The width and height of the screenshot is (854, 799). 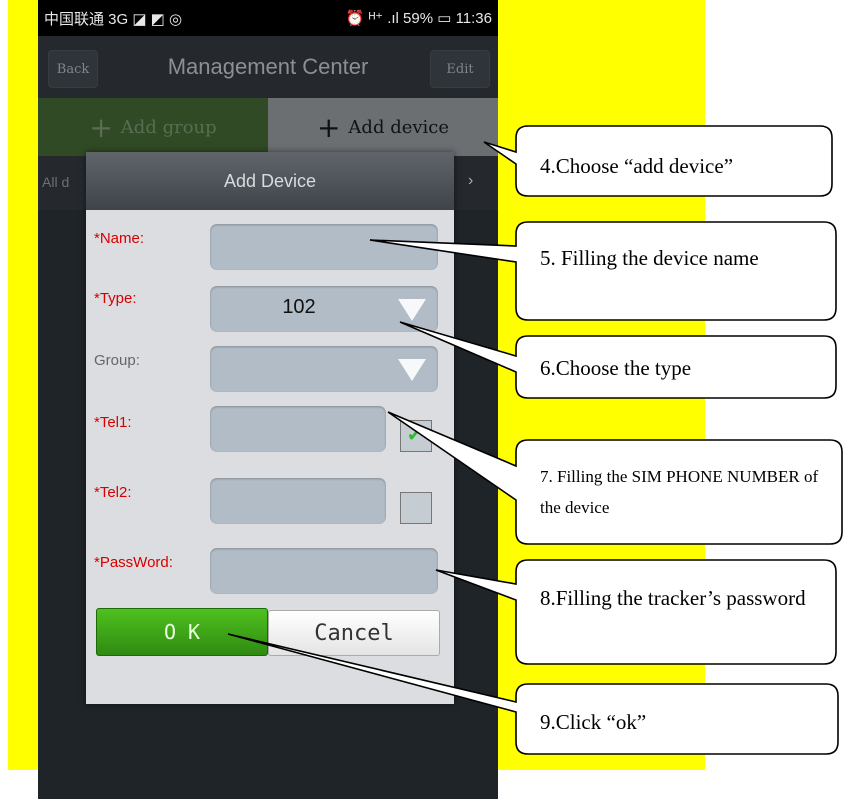 I want to click on callout-text-6: 6.Choose the type, so click(x=616, y=368).